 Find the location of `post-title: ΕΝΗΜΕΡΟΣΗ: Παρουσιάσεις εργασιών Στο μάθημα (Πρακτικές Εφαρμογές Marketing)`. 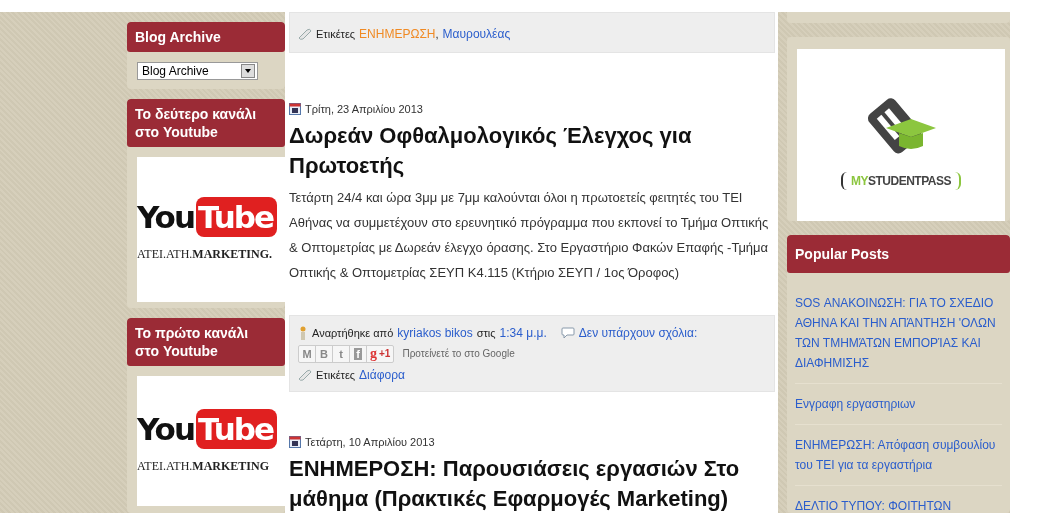

post-title: ΕΝΗΜΕΡΟΣΗ: Παρουσιάσεις εργασιών Στο μάθημα (Πρακτικές Εφαρμογές Marketing) is located at coordinates (524, 483).